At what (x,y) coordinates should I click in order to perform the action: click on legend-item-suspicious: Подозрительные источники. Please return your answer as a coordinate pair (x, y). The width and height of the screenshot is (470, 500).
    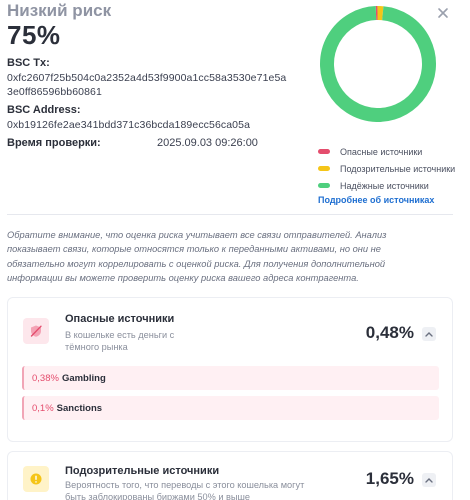
    Looking at the image, I should click on (386, 168).